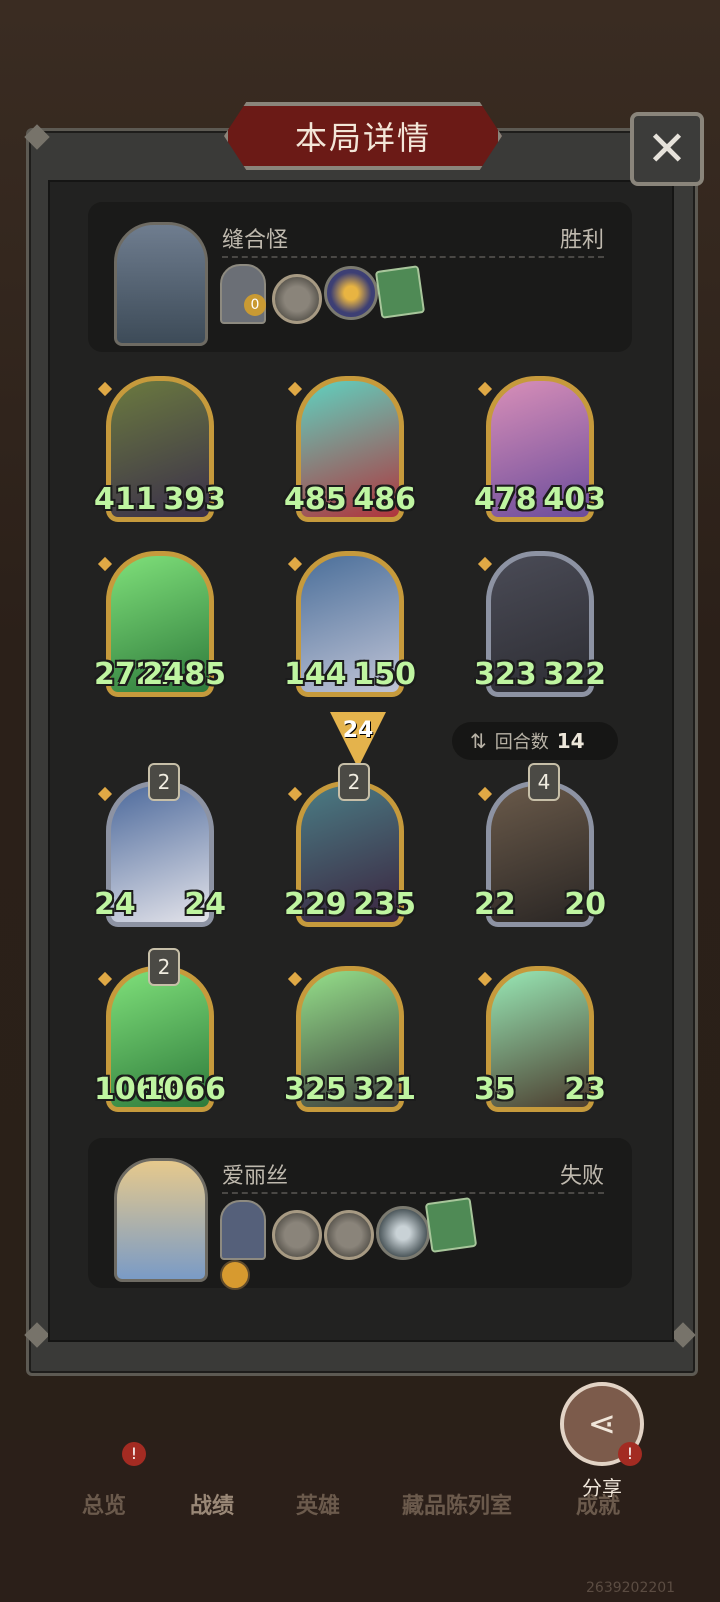 This screenshot has width=720, height=1602. I want to click on health-value: 393, so click(194, 499).